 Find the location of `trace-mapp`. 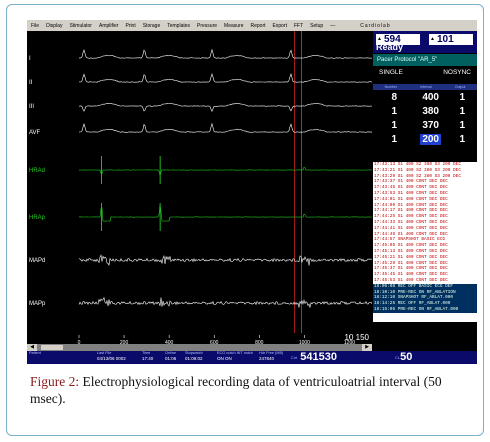

trace-mapp is located at coordinates (225, 302).